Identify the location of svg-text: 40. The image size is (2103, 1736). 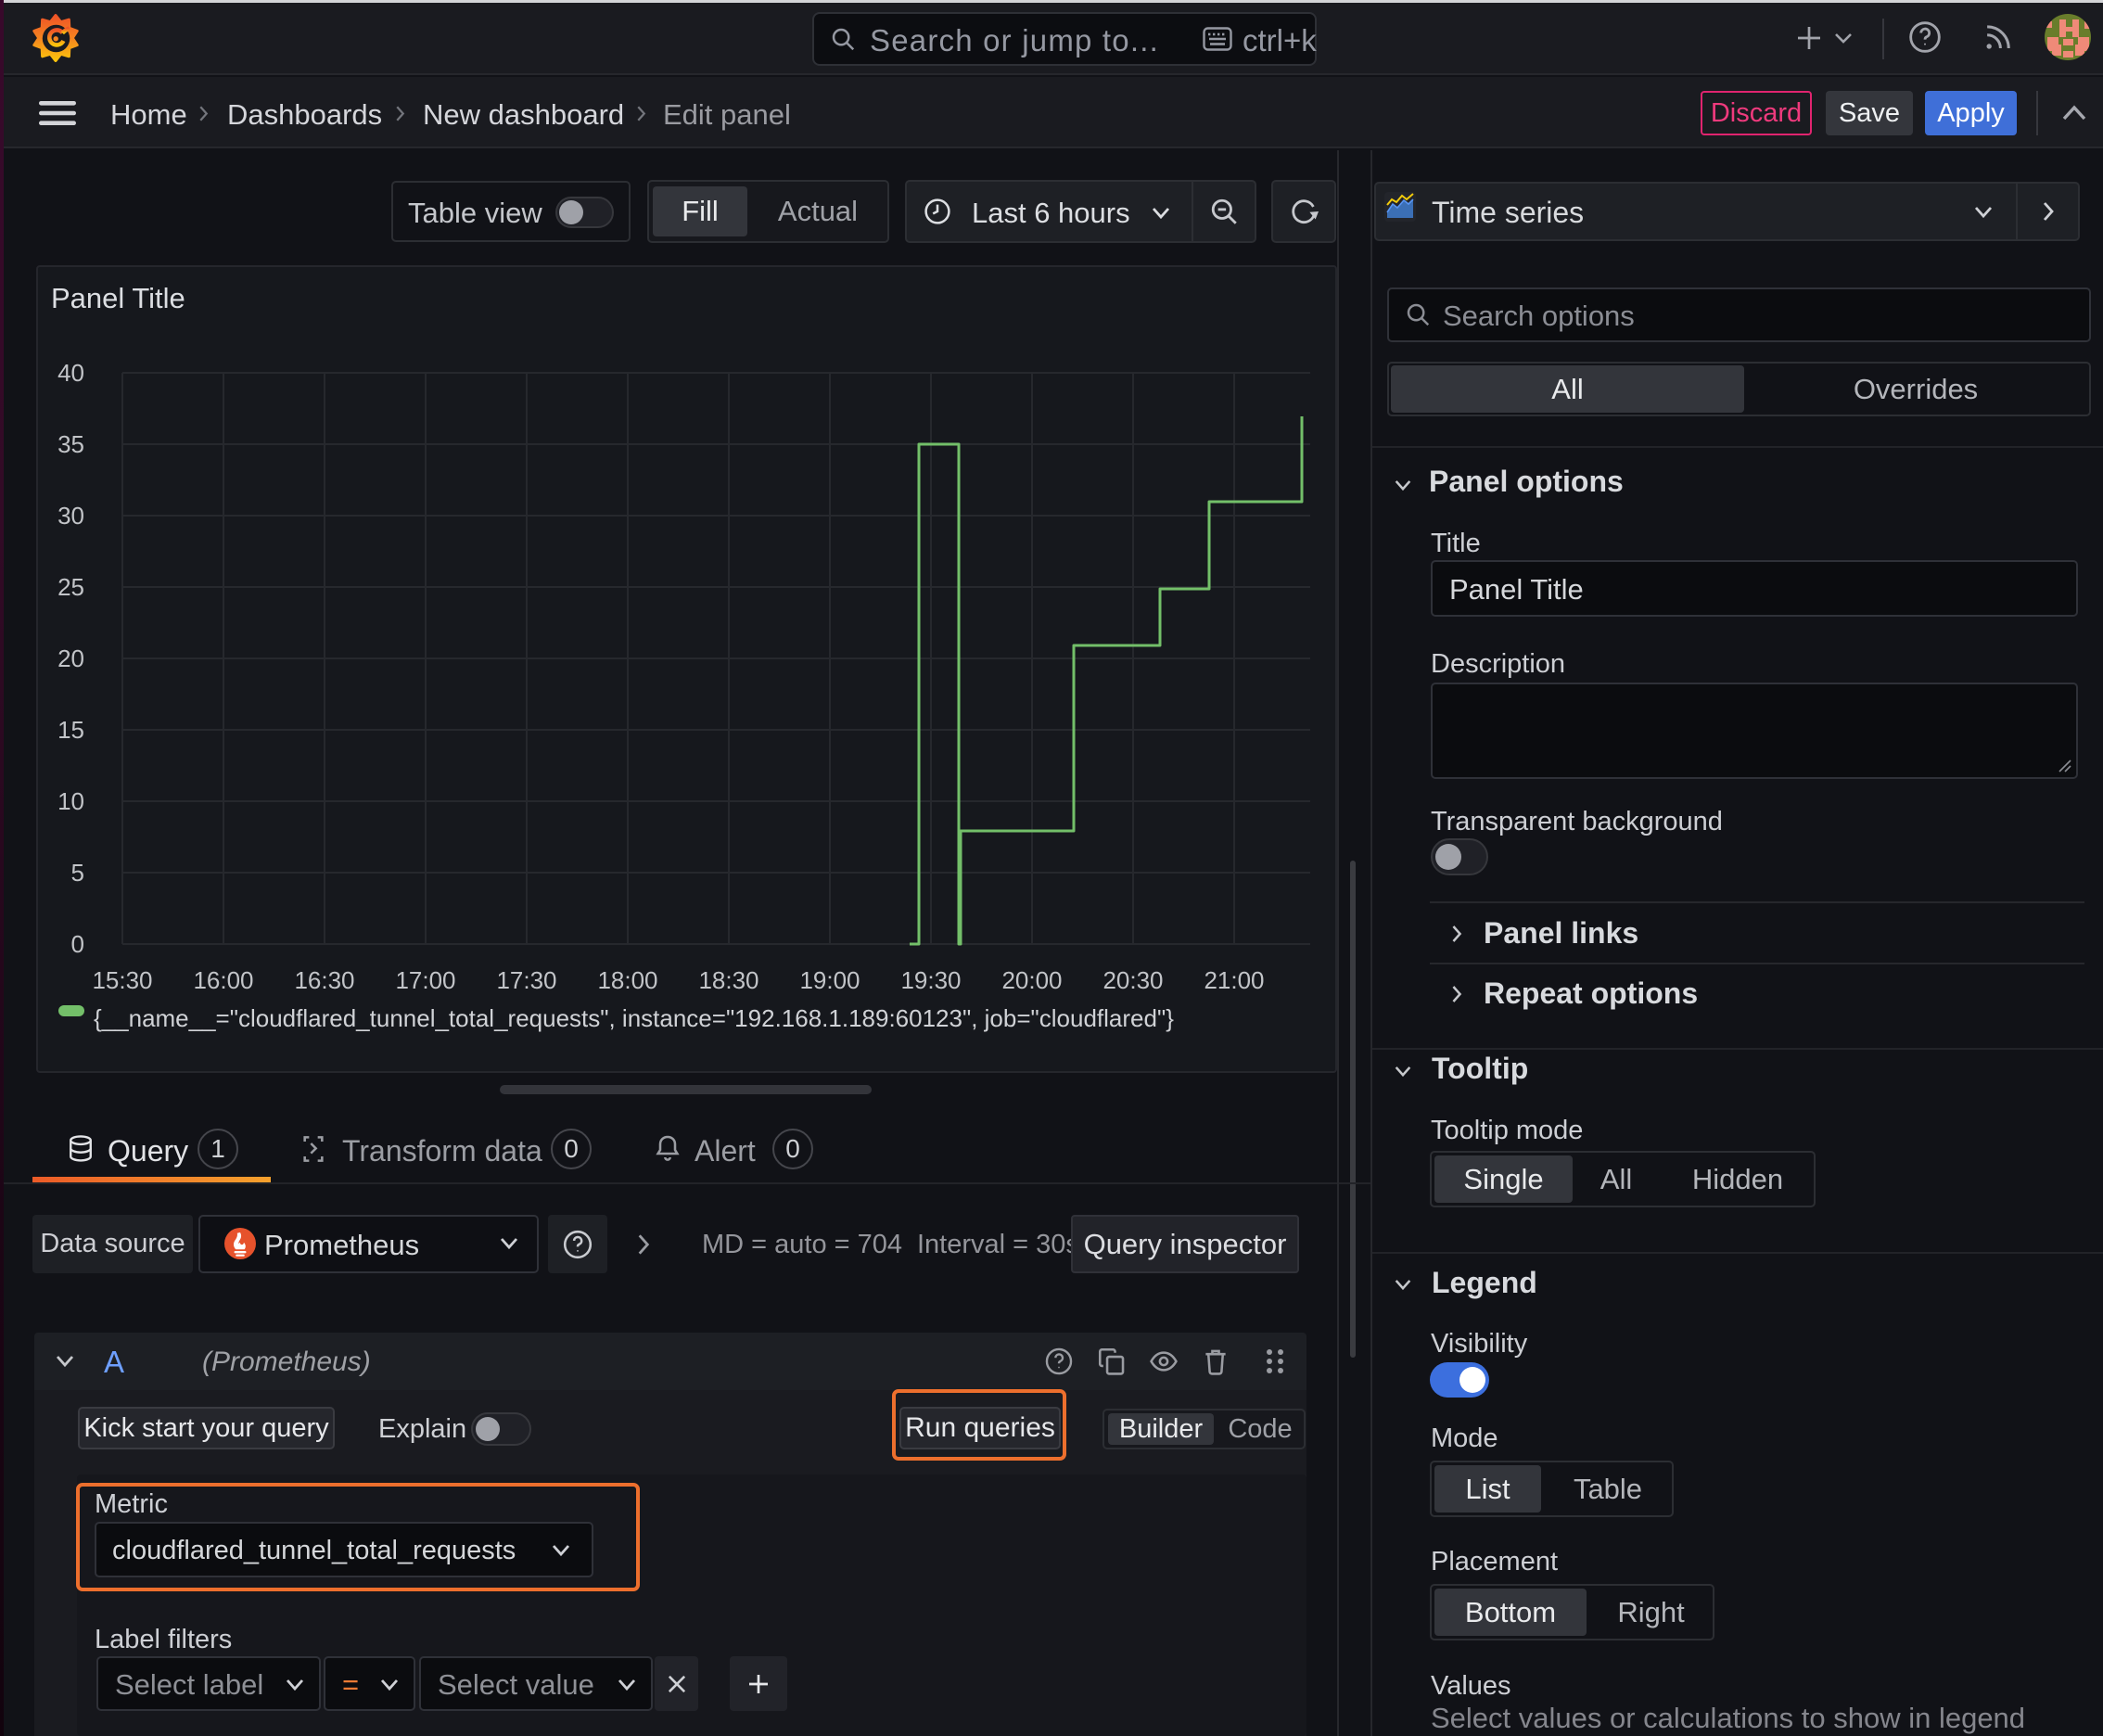
(70, 373).